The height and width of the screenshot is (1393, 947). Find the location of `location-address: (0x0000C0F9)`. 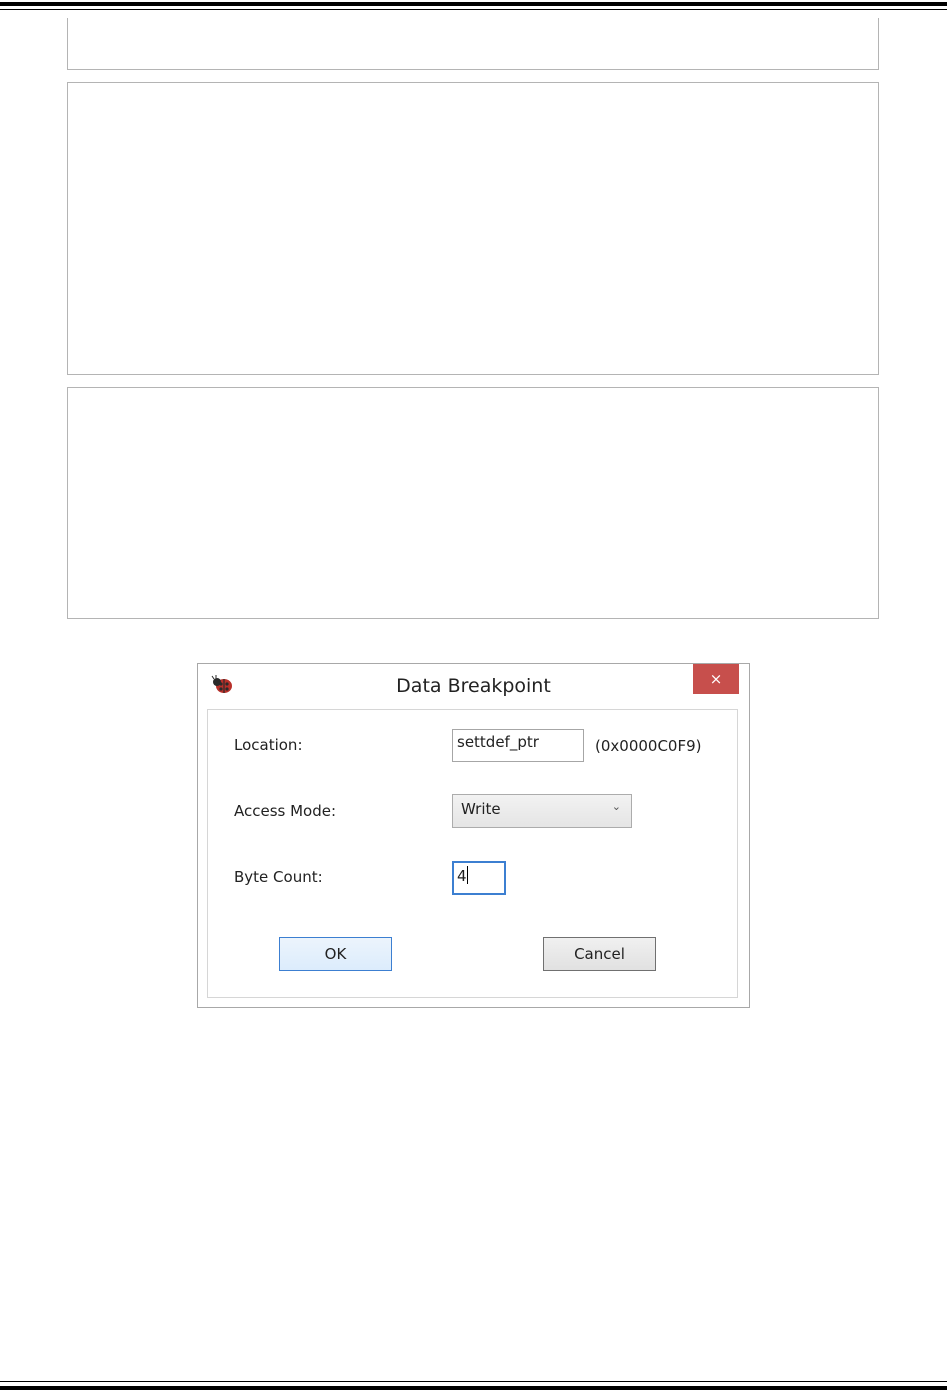

location-address: (0x0000C0F9) is located at coordinates (648, 746).